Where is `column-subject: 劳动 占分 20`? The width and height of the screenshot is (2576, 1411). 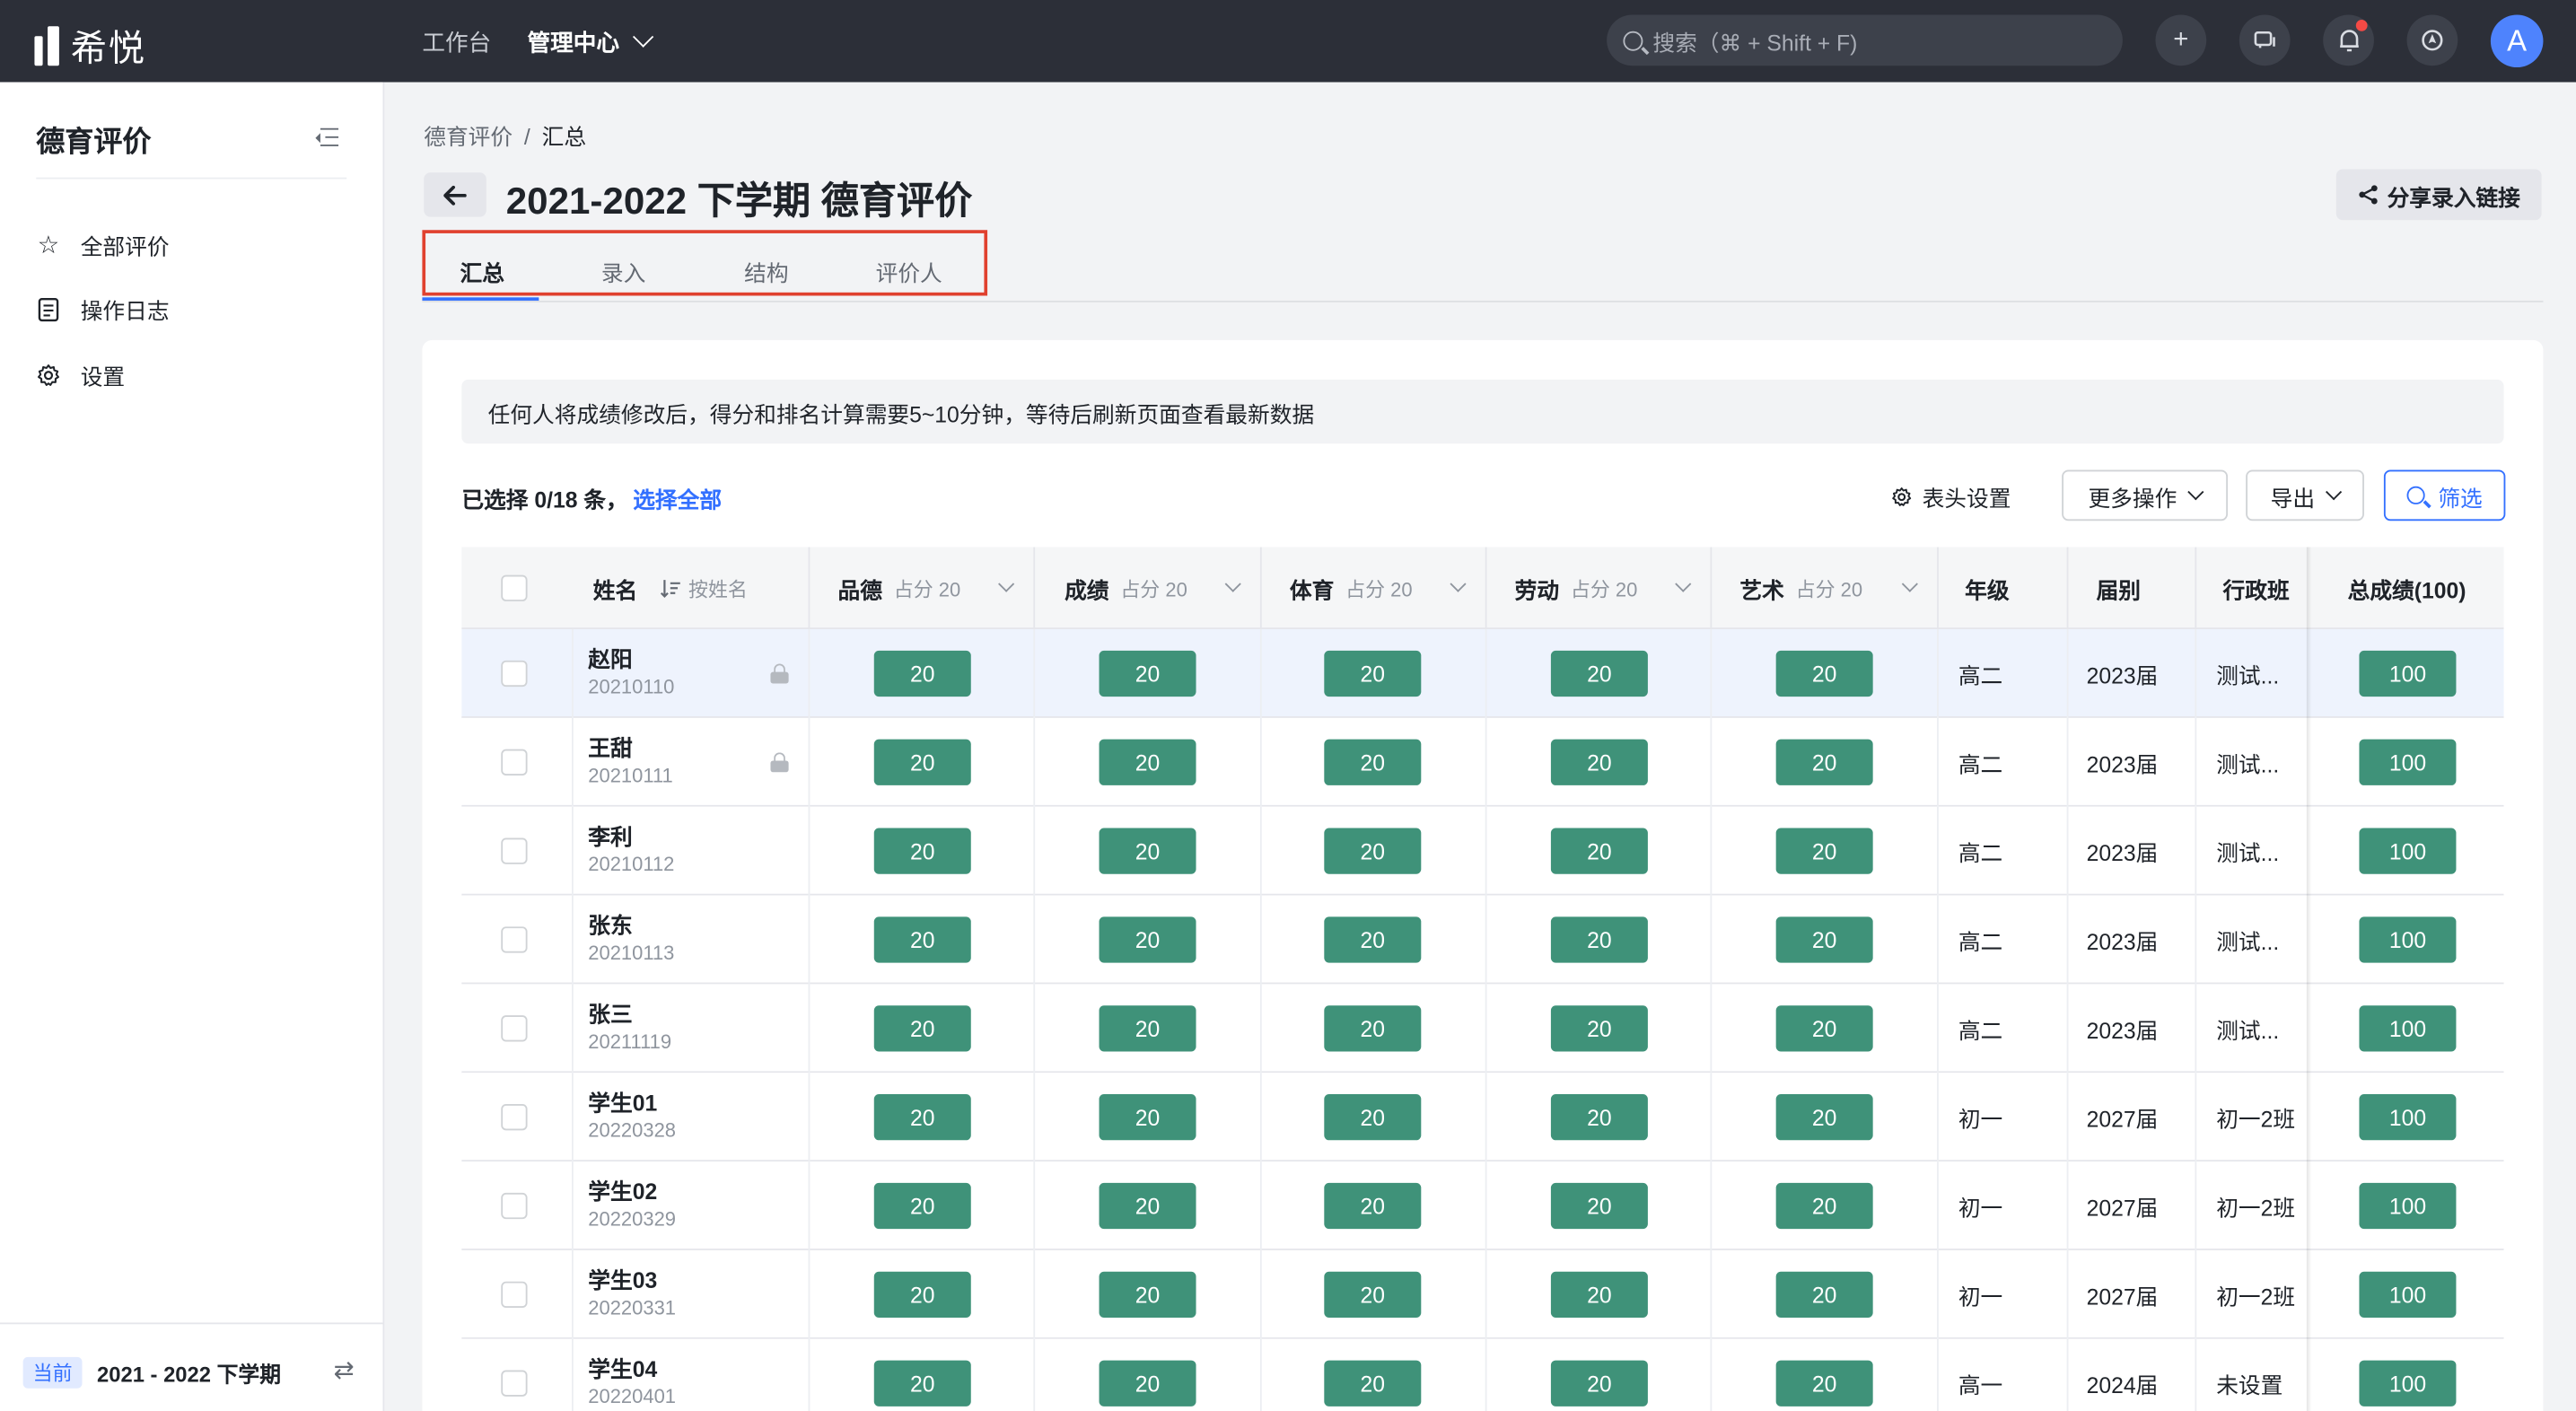
column-subject: 劳动 占分 20 is located at coordinates (1576, 589).